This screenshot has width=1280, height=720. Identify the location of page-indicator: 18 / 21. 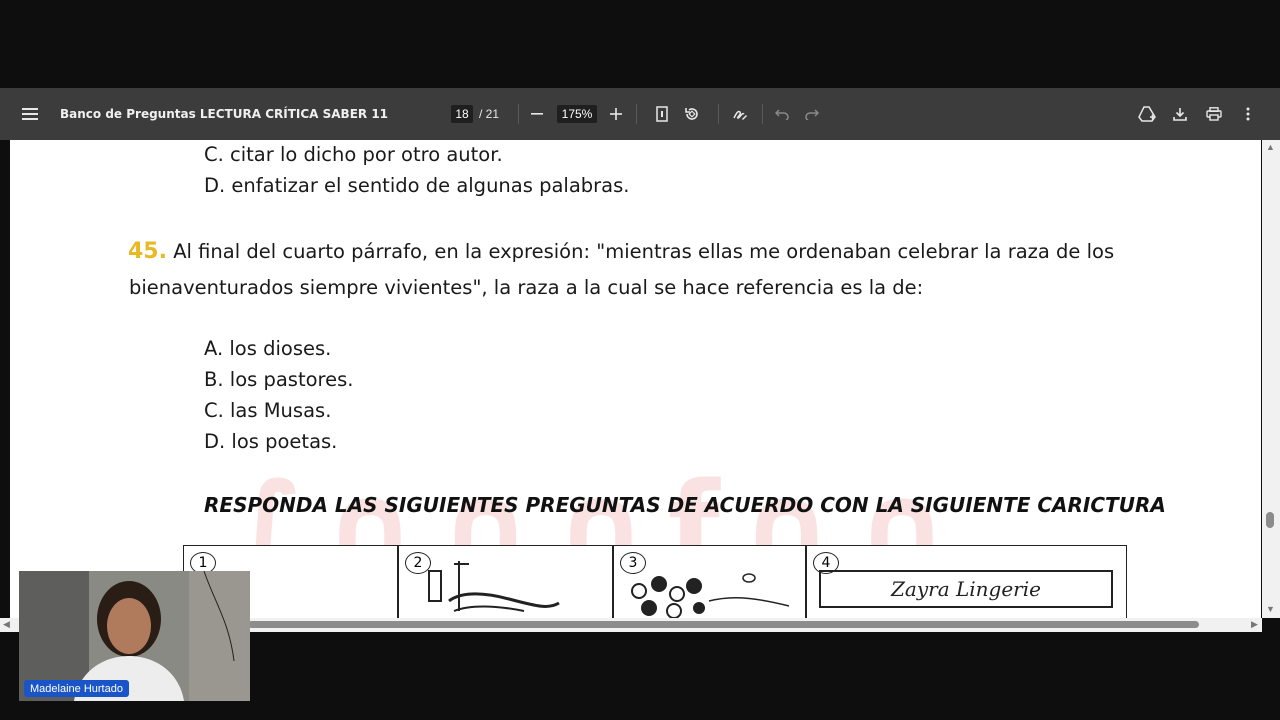
(475, 114).